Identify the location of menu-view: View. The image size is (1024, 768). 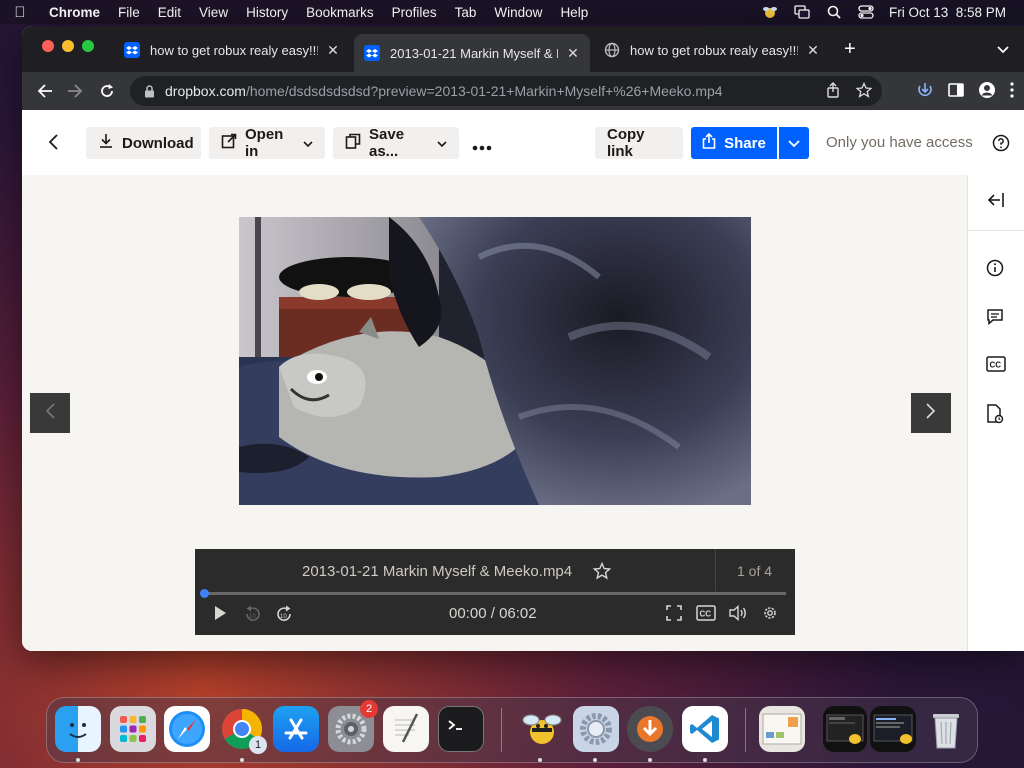
(213, 12).